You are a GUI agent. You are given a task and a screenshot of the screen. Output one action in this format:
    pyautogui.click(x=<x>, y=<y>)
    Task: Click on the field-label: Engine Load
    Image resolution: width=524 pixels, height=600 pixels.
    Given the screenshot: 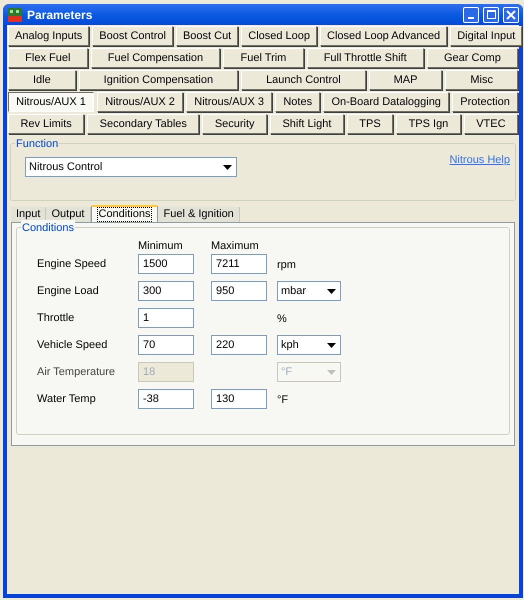 What is the action you would take?
    pyautogui.click(x=68, y=291)
    